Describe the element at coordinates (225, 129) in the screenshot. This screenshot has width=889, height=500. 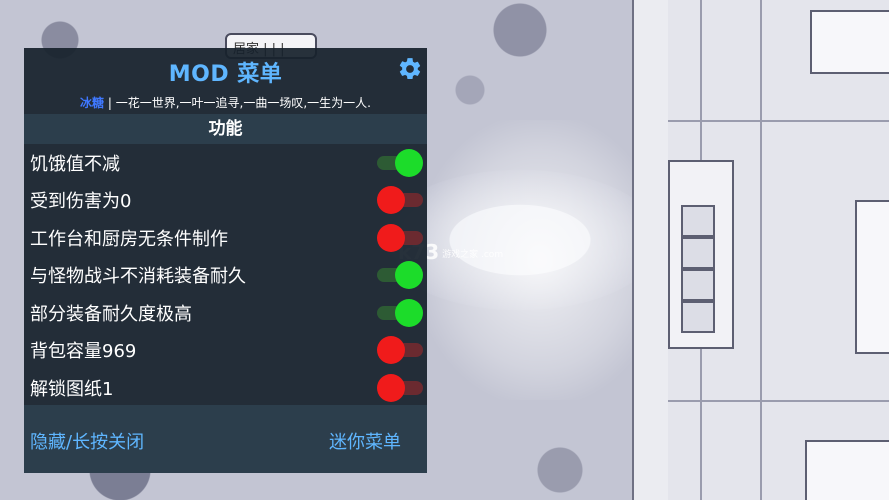
I see `section-title: 功能` at that location.